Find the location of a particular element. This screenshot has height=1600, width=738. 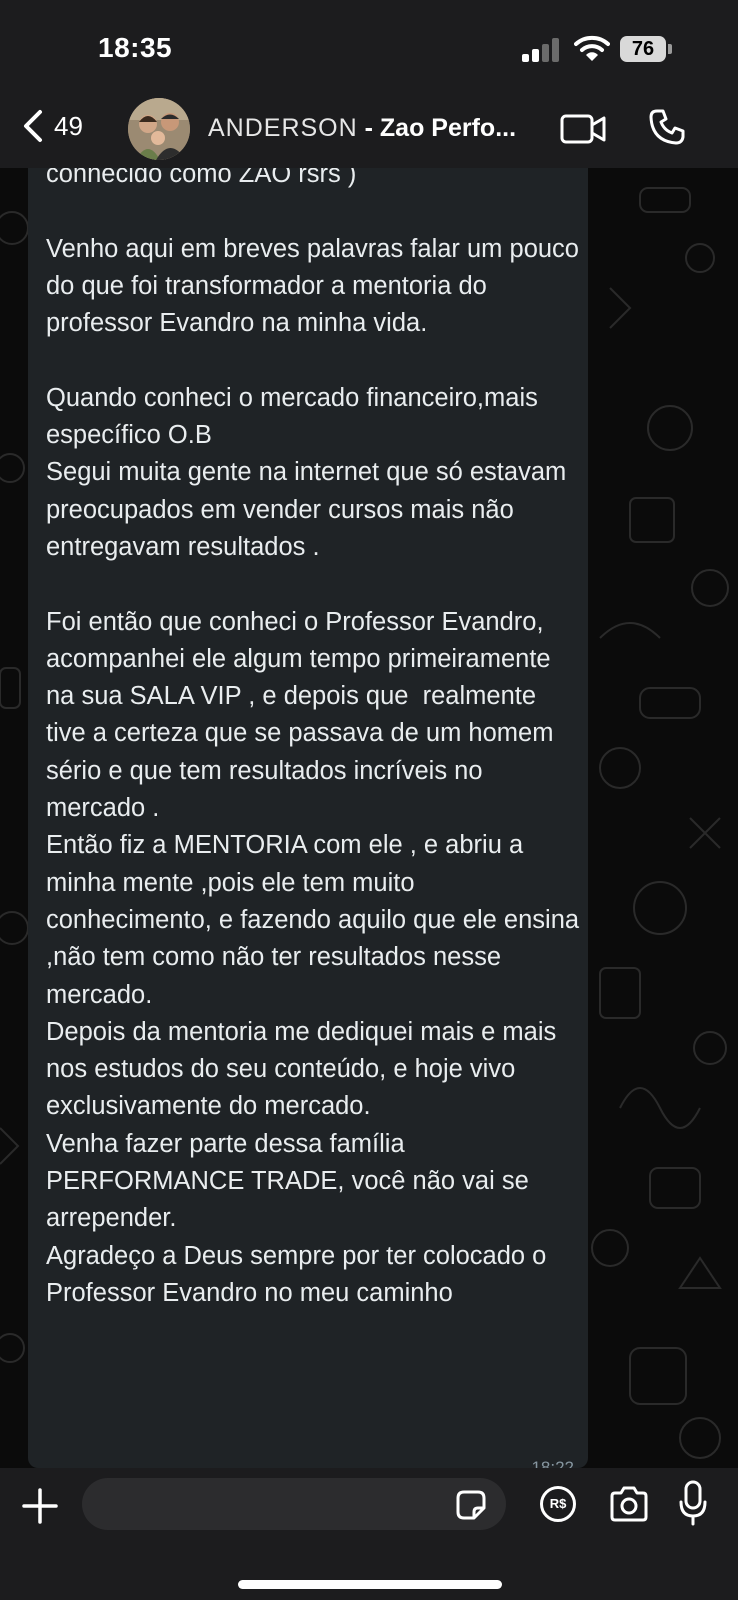

phone-icon is located at coordinates (667, 127).